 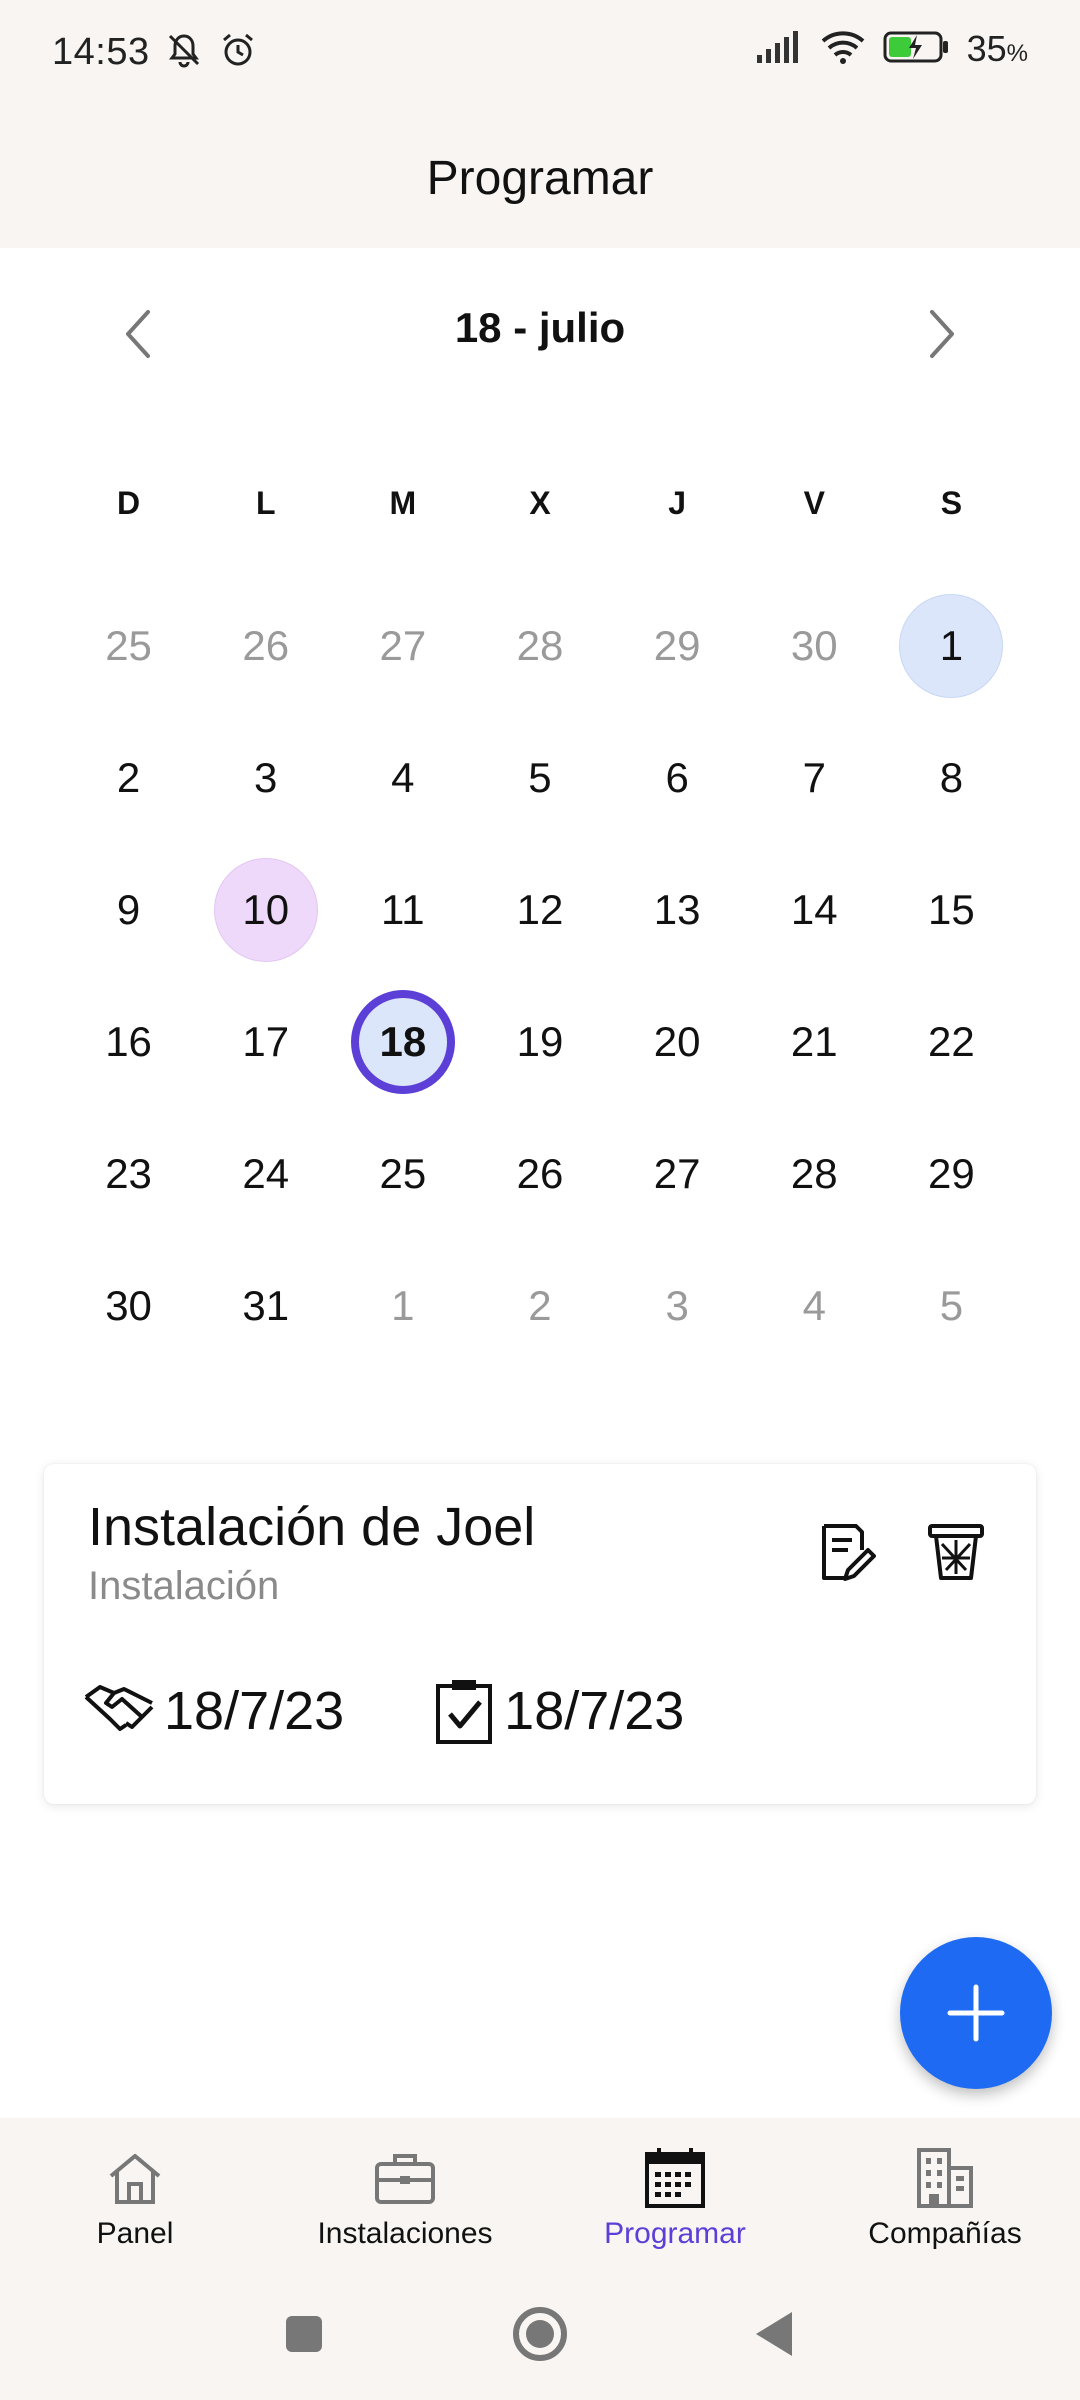 What do you see at coordinates (464, 1712) in the screenshot?
I see `clipboard-check-icon` at bounding box center [464, 1712].